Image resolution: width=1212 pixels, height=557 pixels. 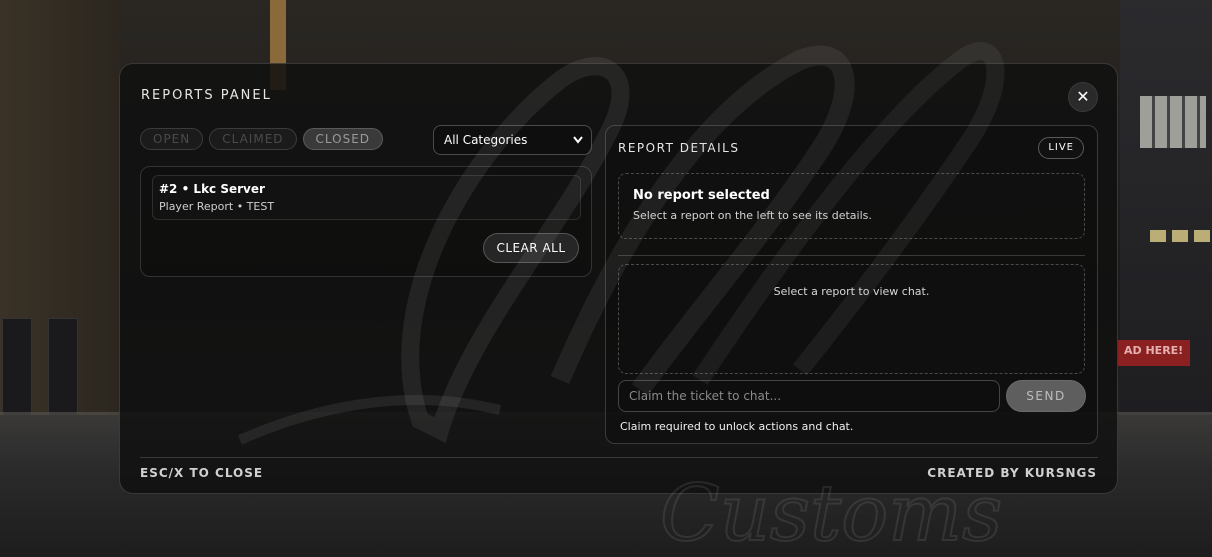 I want to click on report-subtitle: Player Report • TEST, so click(x=217, y=206).